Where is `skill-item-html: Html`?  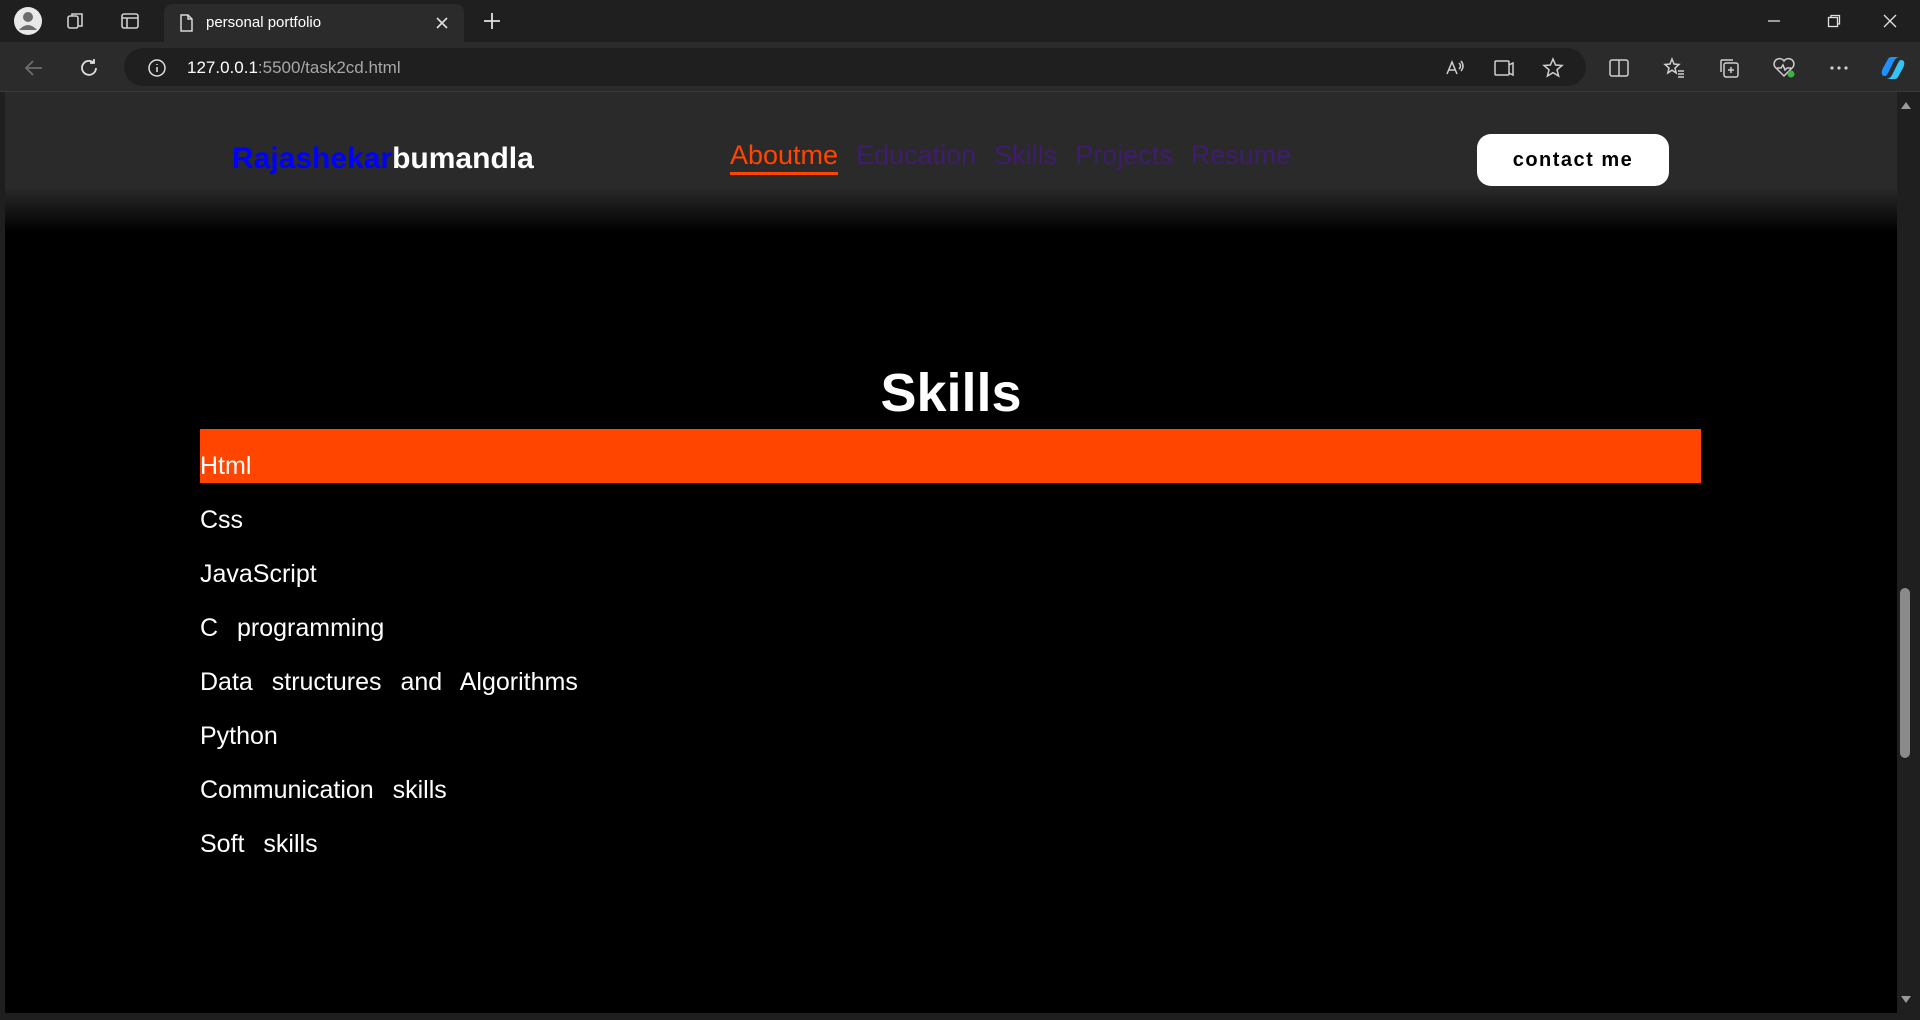 skill-item-html: Html is located at coordinates (950, 456).